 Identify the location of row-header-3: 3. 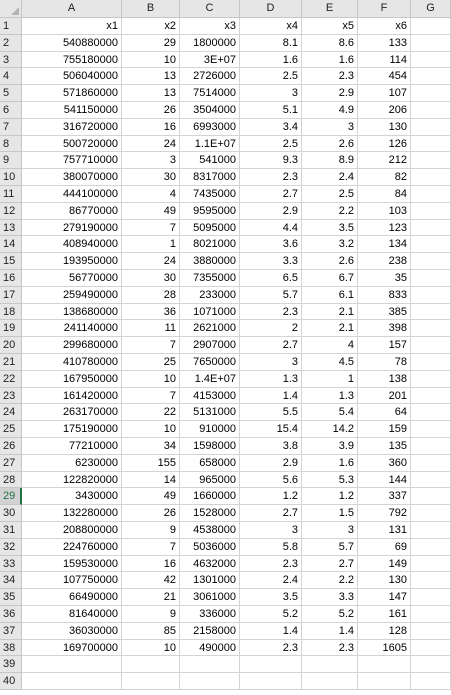
(11, 60).